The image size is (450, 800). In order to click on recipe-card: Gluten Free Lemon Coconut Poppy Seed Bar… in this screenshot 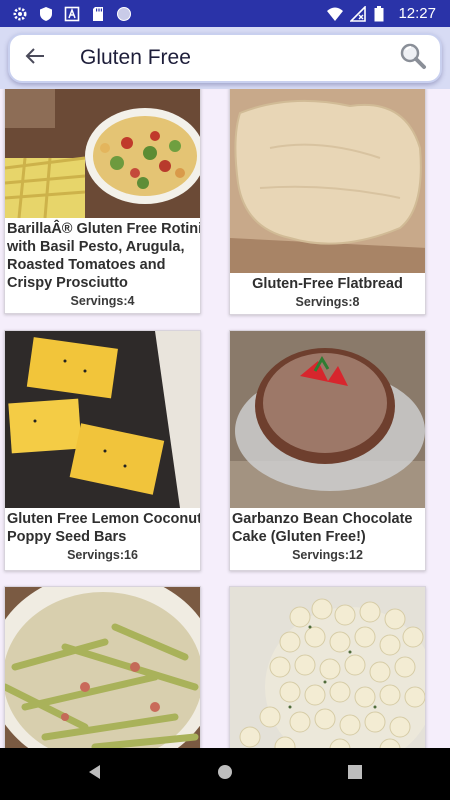, I will do `click(102, 450)`.